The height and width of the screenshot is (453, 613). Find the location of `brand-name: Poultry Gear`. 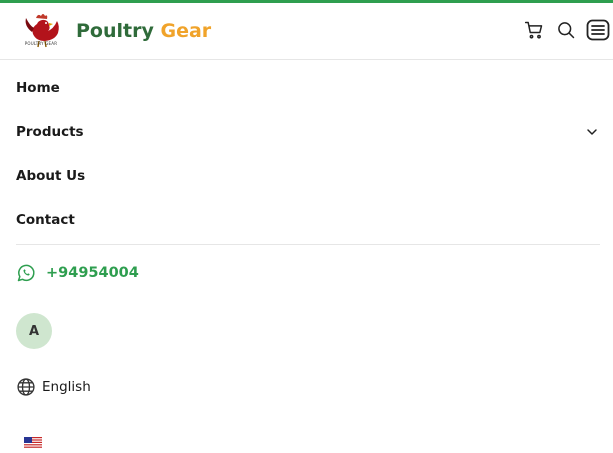

brand-name: Poultry Gear is located at coordinates (143, 31).